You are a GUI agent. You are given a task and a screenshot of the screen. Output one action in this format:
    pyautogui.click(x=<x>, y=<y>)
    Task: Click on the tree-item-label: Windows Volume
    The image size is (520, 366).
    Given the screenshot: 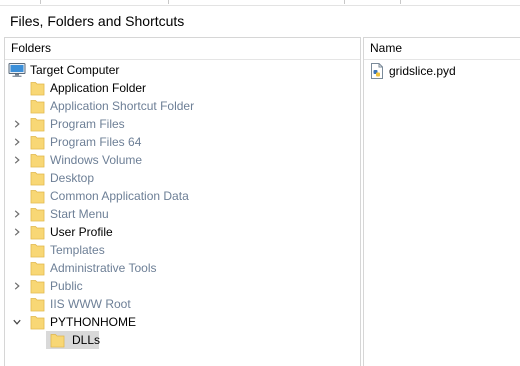 What is the action you would take?
    pyautogui.click(x=96, y=160)
    